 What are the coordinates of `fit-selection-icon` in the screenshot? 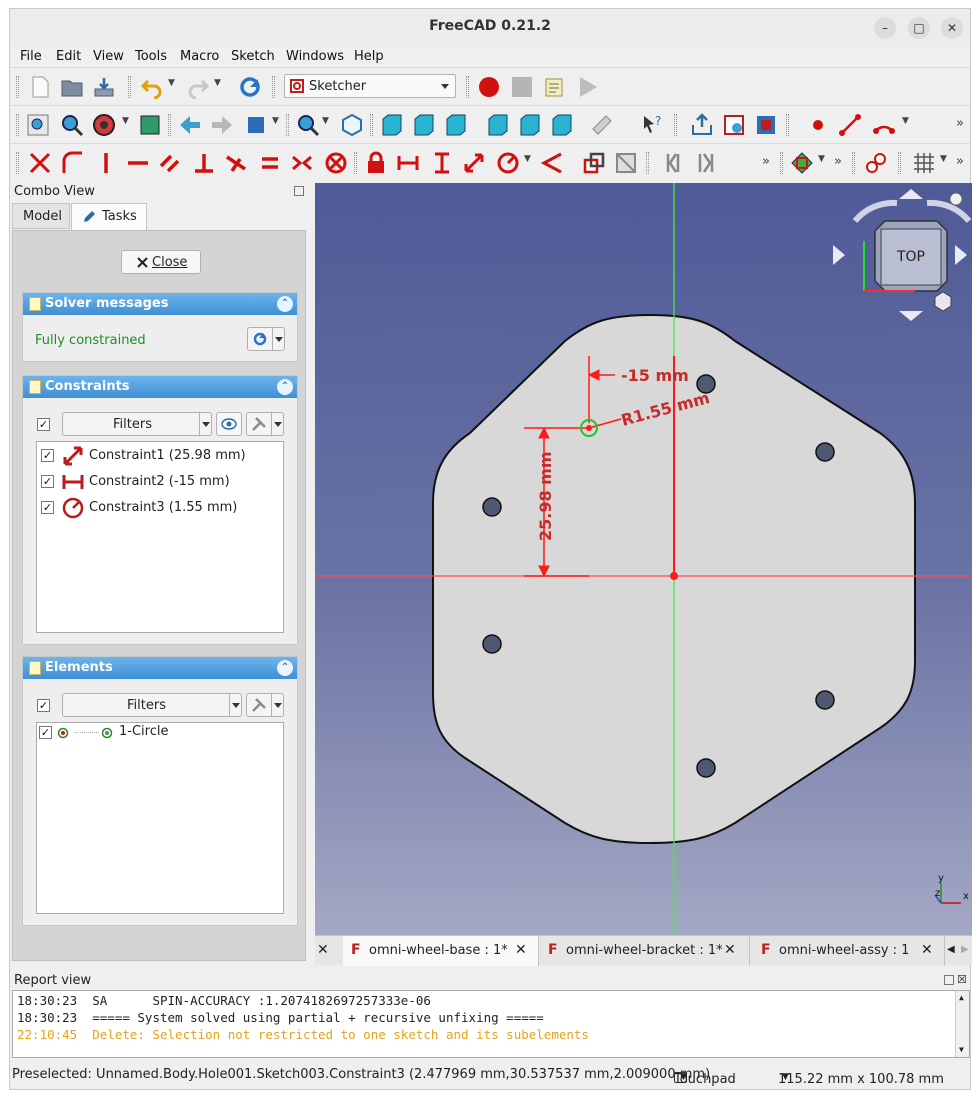 It's located at (72, 125).